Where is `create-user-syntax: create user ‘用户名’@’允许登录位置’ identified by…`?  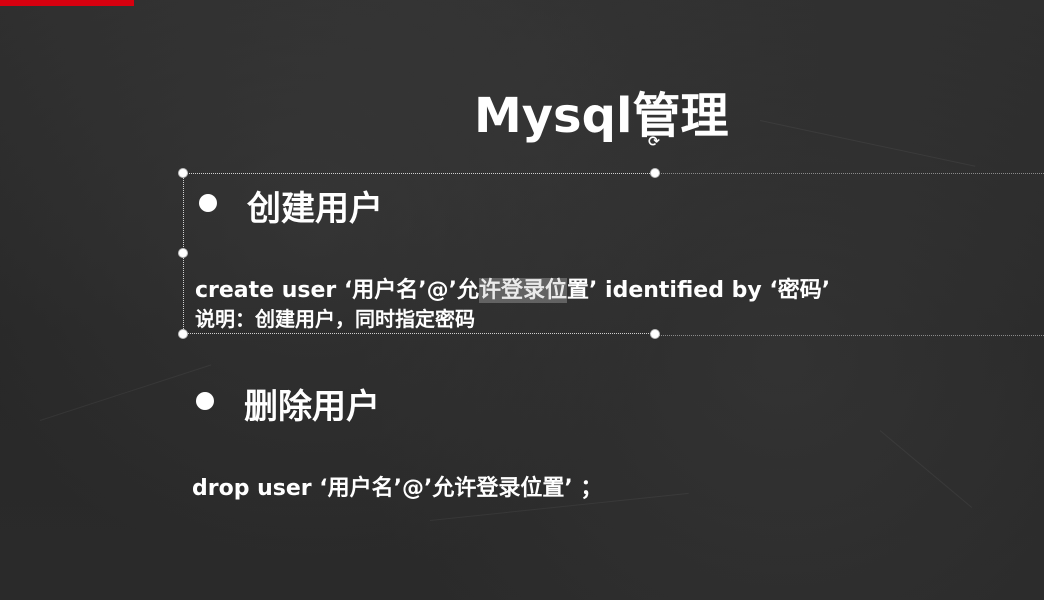
create-user-syntax: create user ‘用户名’@’允许登录位置’ identified by… is located at coordinates (512, 288).